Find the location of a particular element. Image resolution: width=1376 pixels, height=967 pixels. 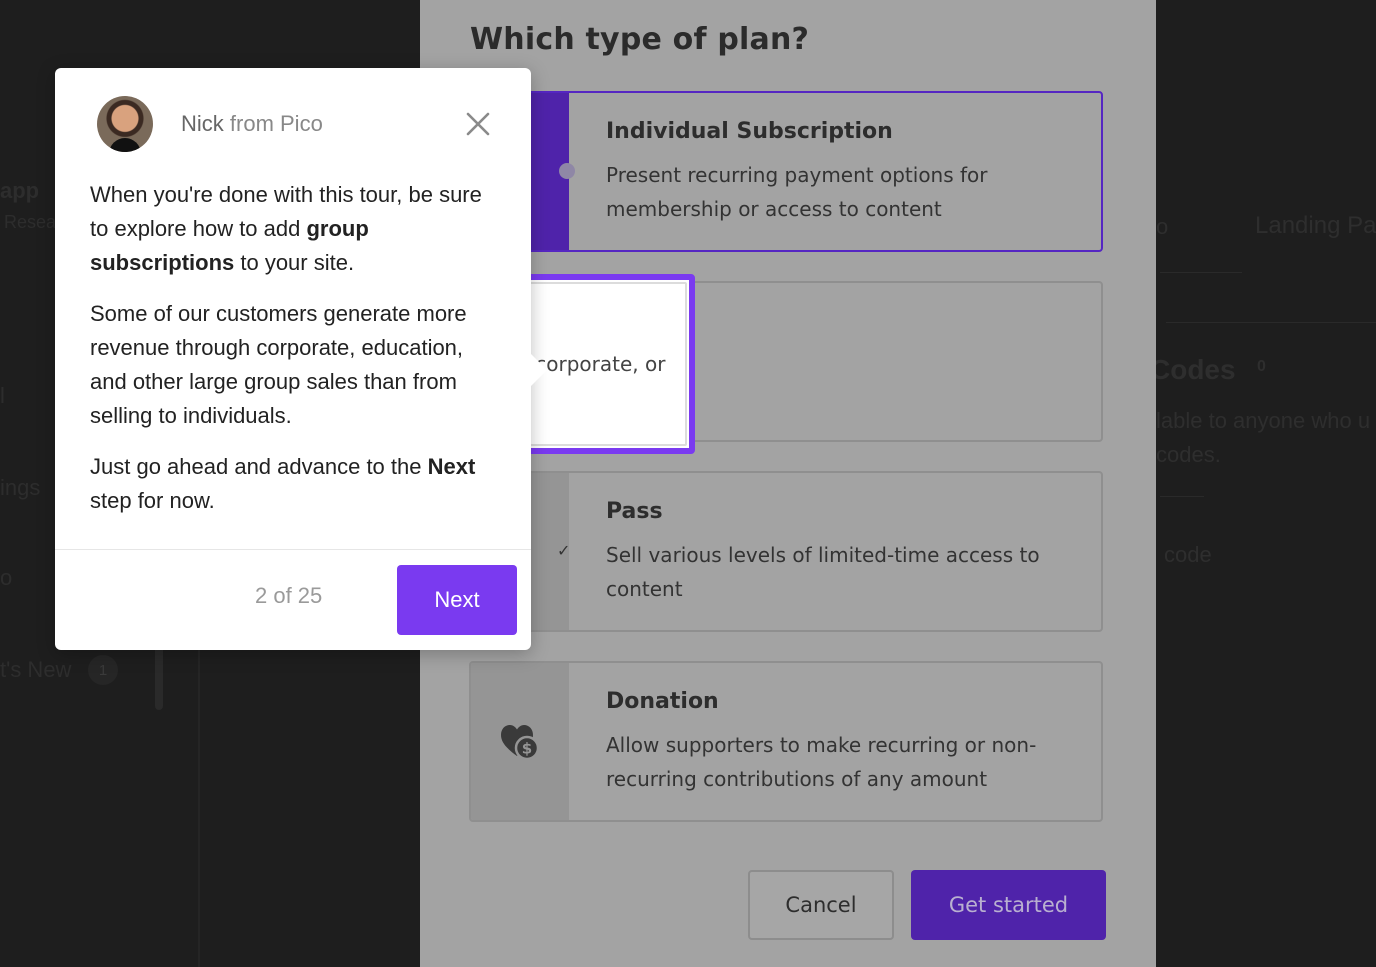

cancel-button: Cancel is located at coordinates (821, 905).